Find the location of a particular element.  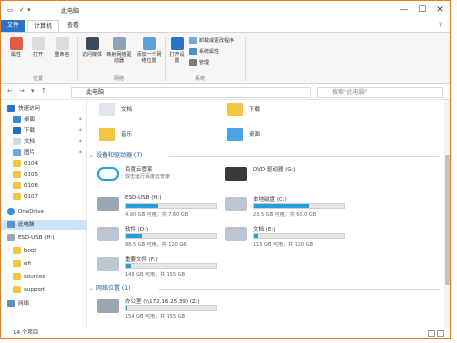

sidebar-item-this-pc: 此电脑 is located at coordinates (44, 225).